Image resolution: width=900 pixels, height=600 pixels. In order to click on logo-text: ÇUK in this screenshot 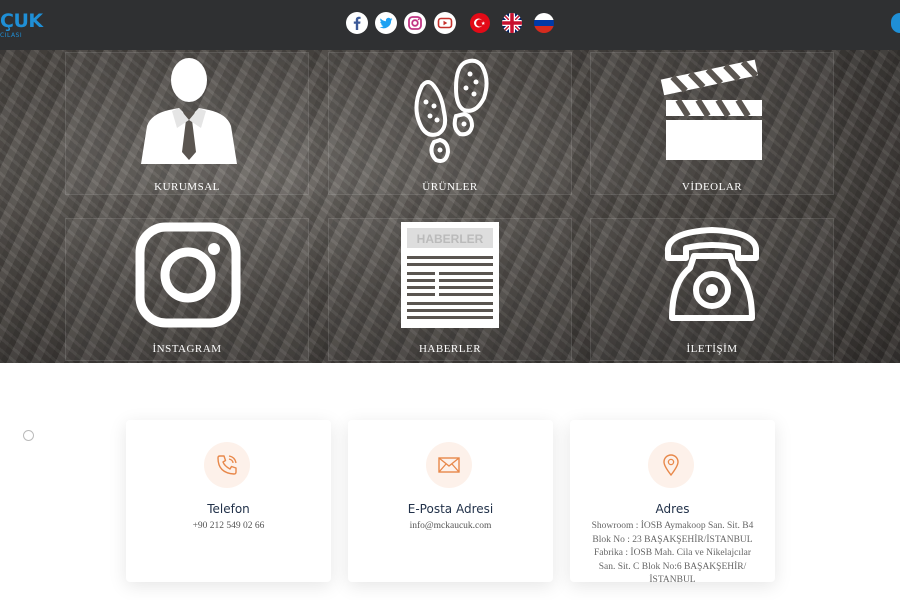, I will do `click(21, 21)`.